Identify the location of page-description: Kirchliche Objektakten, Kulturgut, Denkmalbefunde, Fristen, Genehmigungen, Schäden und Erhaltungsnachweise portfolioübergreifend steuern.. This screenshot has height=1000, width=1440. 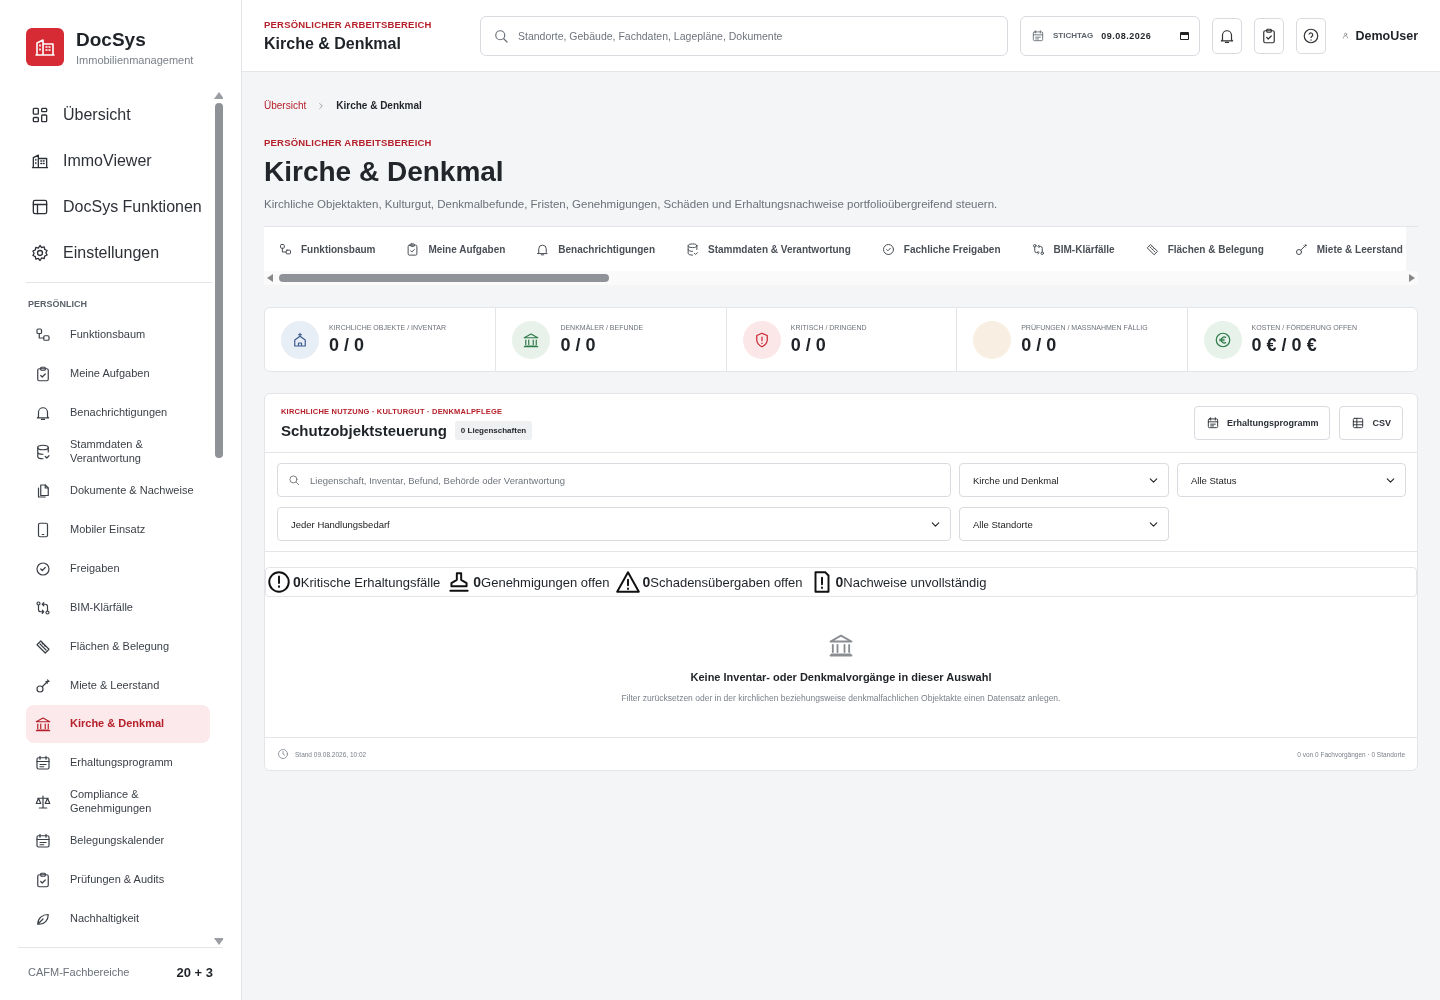
(631, 204).